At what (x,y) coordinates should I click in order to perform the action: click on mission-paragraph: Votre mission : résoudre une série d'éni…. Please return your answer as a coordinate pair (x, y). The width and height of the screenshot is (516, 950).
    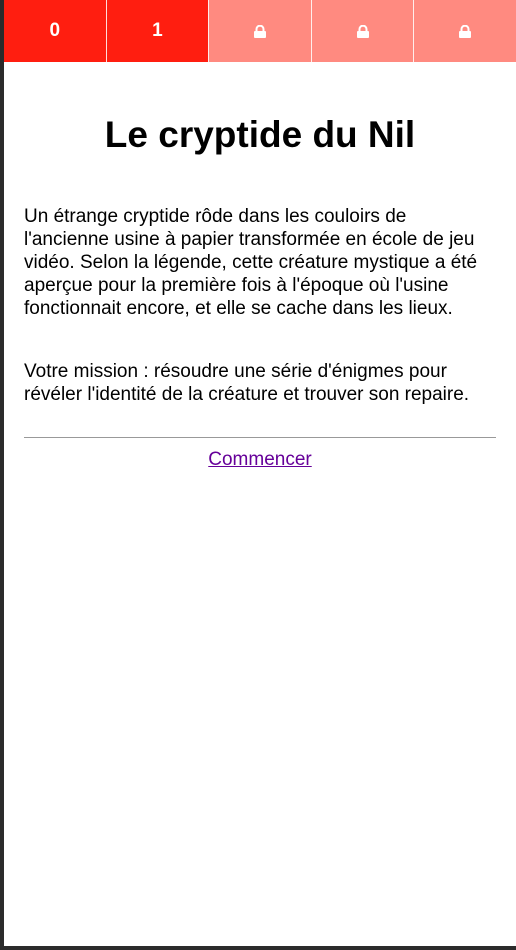
    Looking at the image, I should click on (247, 383).